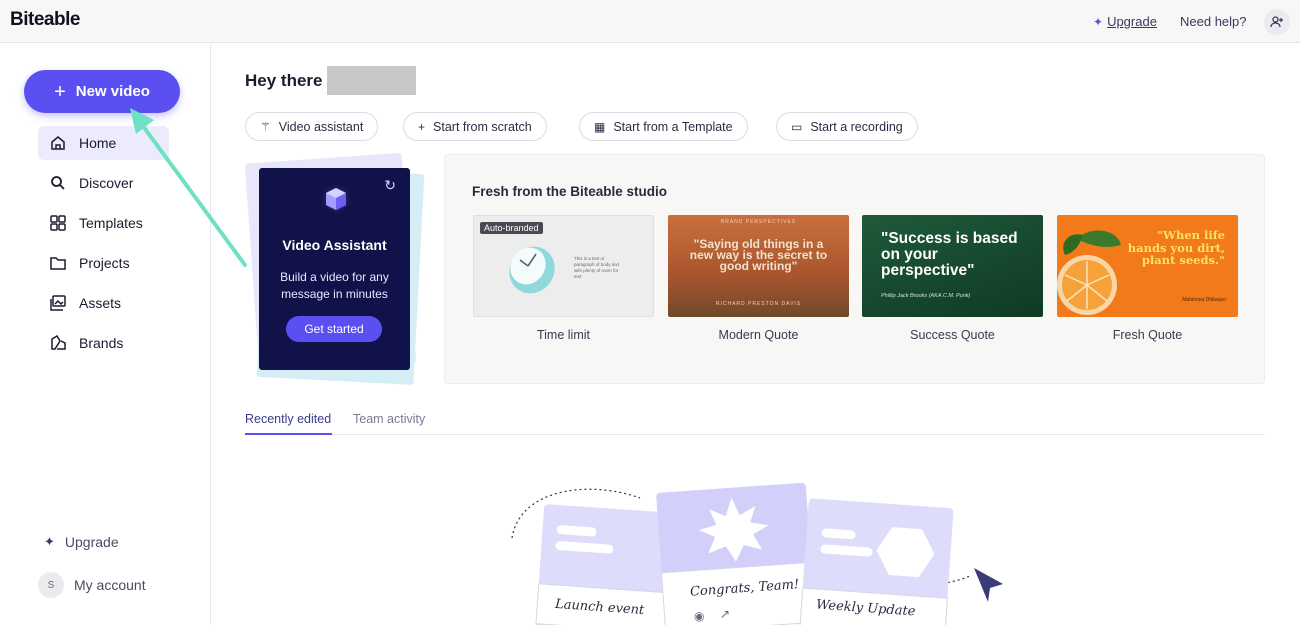  What do you see at coordinates (532, 270) in the screenshot?
I see `clock-illustration` at bounding box center [532, 270].